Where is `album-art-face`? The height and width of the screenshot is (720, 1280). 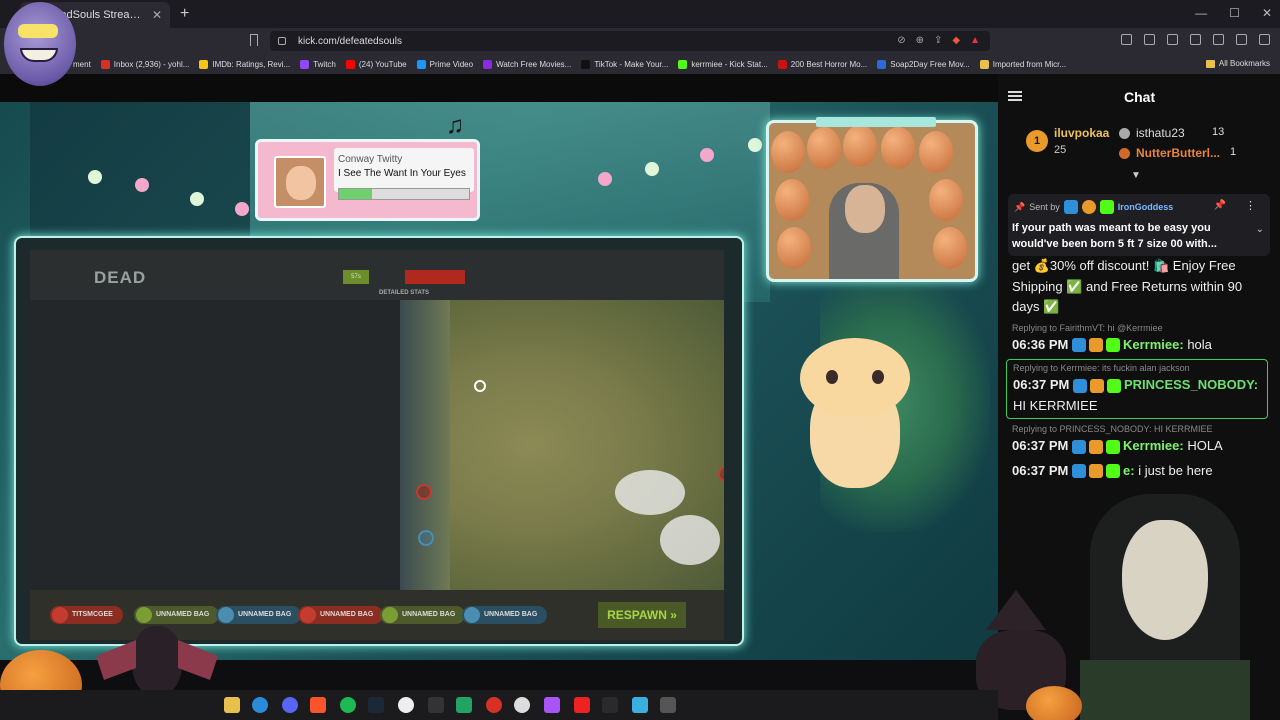
album-art-face is located at coordinates (301, 183).